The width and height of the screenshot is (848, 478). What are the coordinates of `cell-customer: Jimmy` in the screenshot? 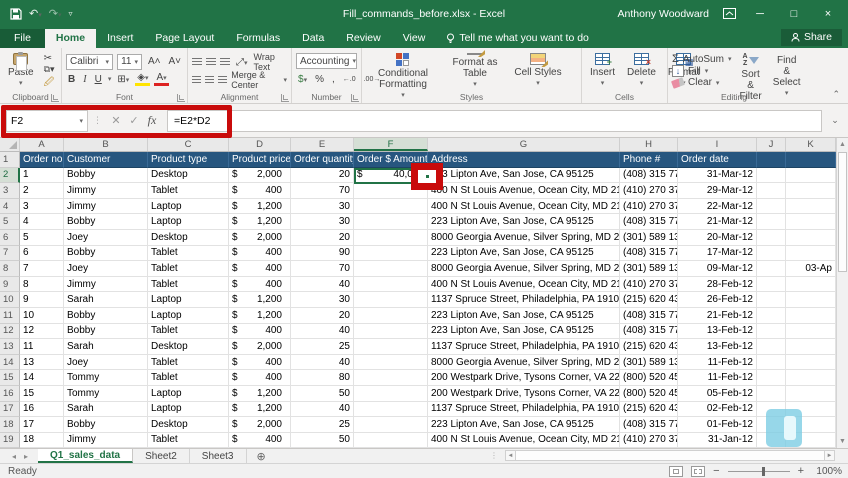 It's located at (106, 440).